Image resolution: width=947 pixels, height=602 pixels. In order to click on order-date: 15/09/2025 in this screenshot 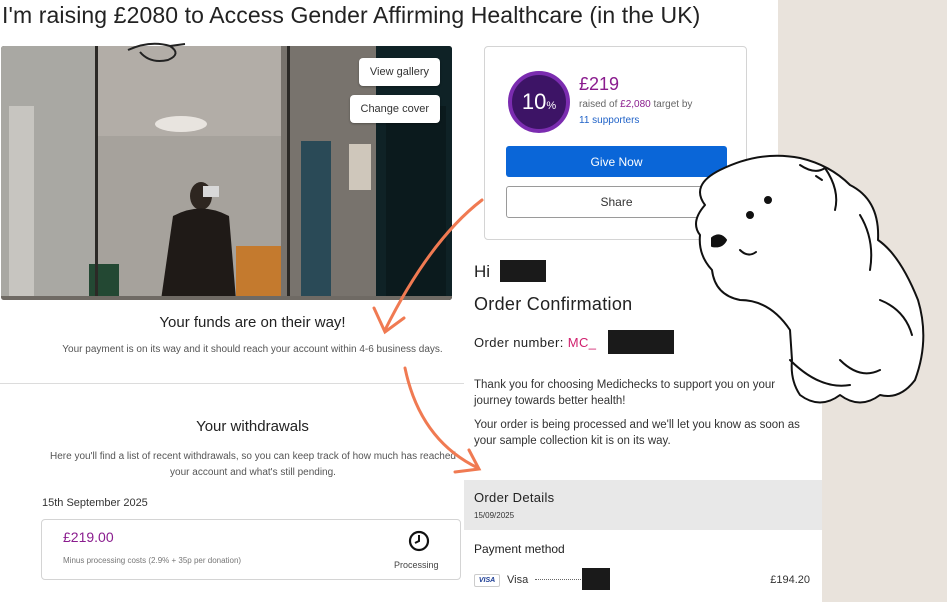, I will do `click(494, 515)`.